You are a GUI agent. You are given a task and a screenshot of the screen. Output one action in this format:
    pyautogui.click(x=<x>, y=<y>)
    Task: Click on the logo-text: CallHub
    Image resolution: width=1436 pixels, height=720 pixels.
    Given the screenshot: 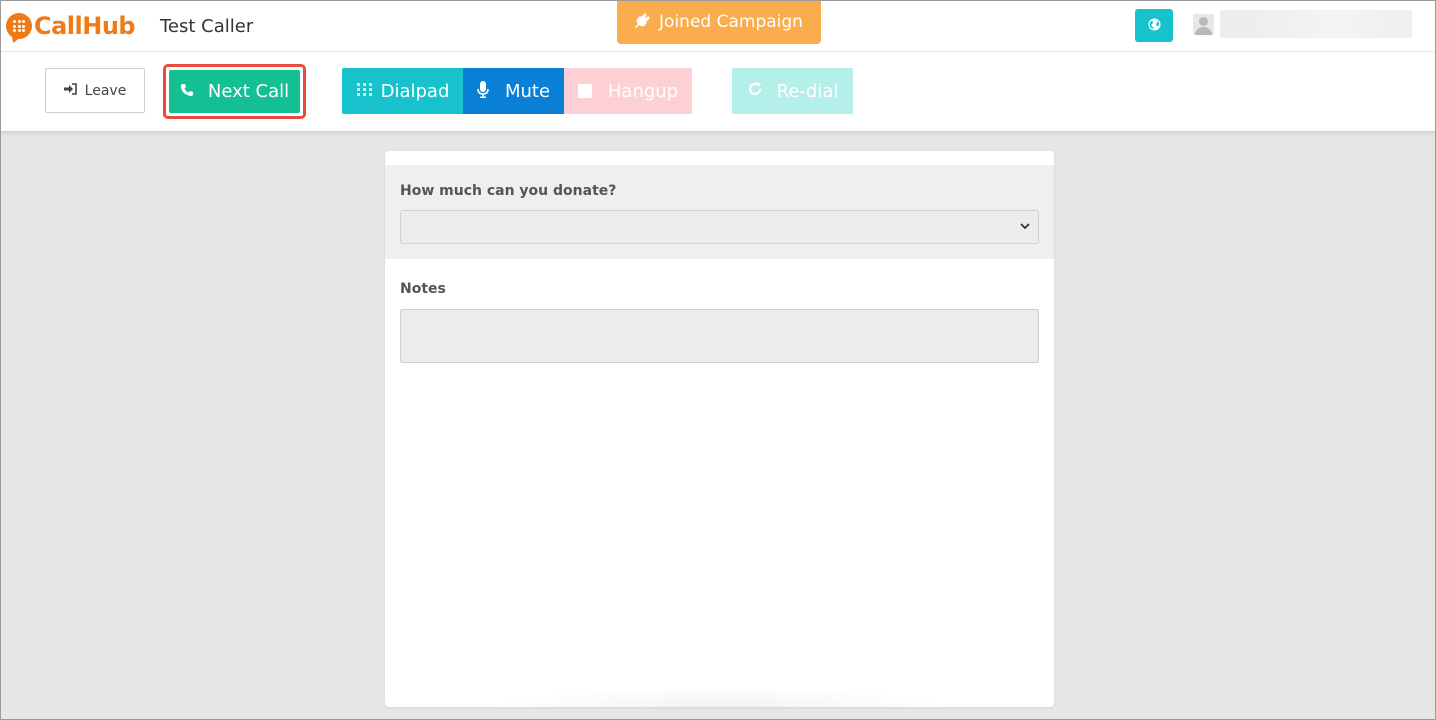 What is the action you would take?
    pyautogui.click(x=85, y=26)
    